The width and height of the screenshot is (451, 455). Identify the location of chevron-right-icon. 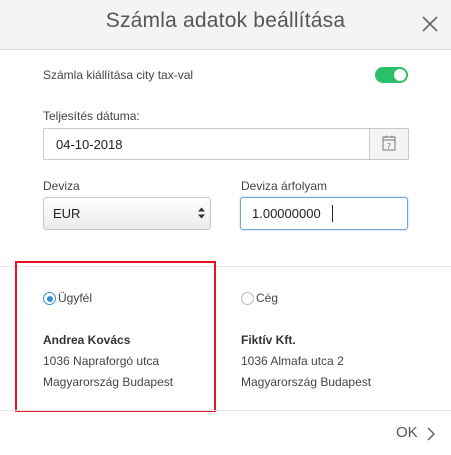
(431, 436).